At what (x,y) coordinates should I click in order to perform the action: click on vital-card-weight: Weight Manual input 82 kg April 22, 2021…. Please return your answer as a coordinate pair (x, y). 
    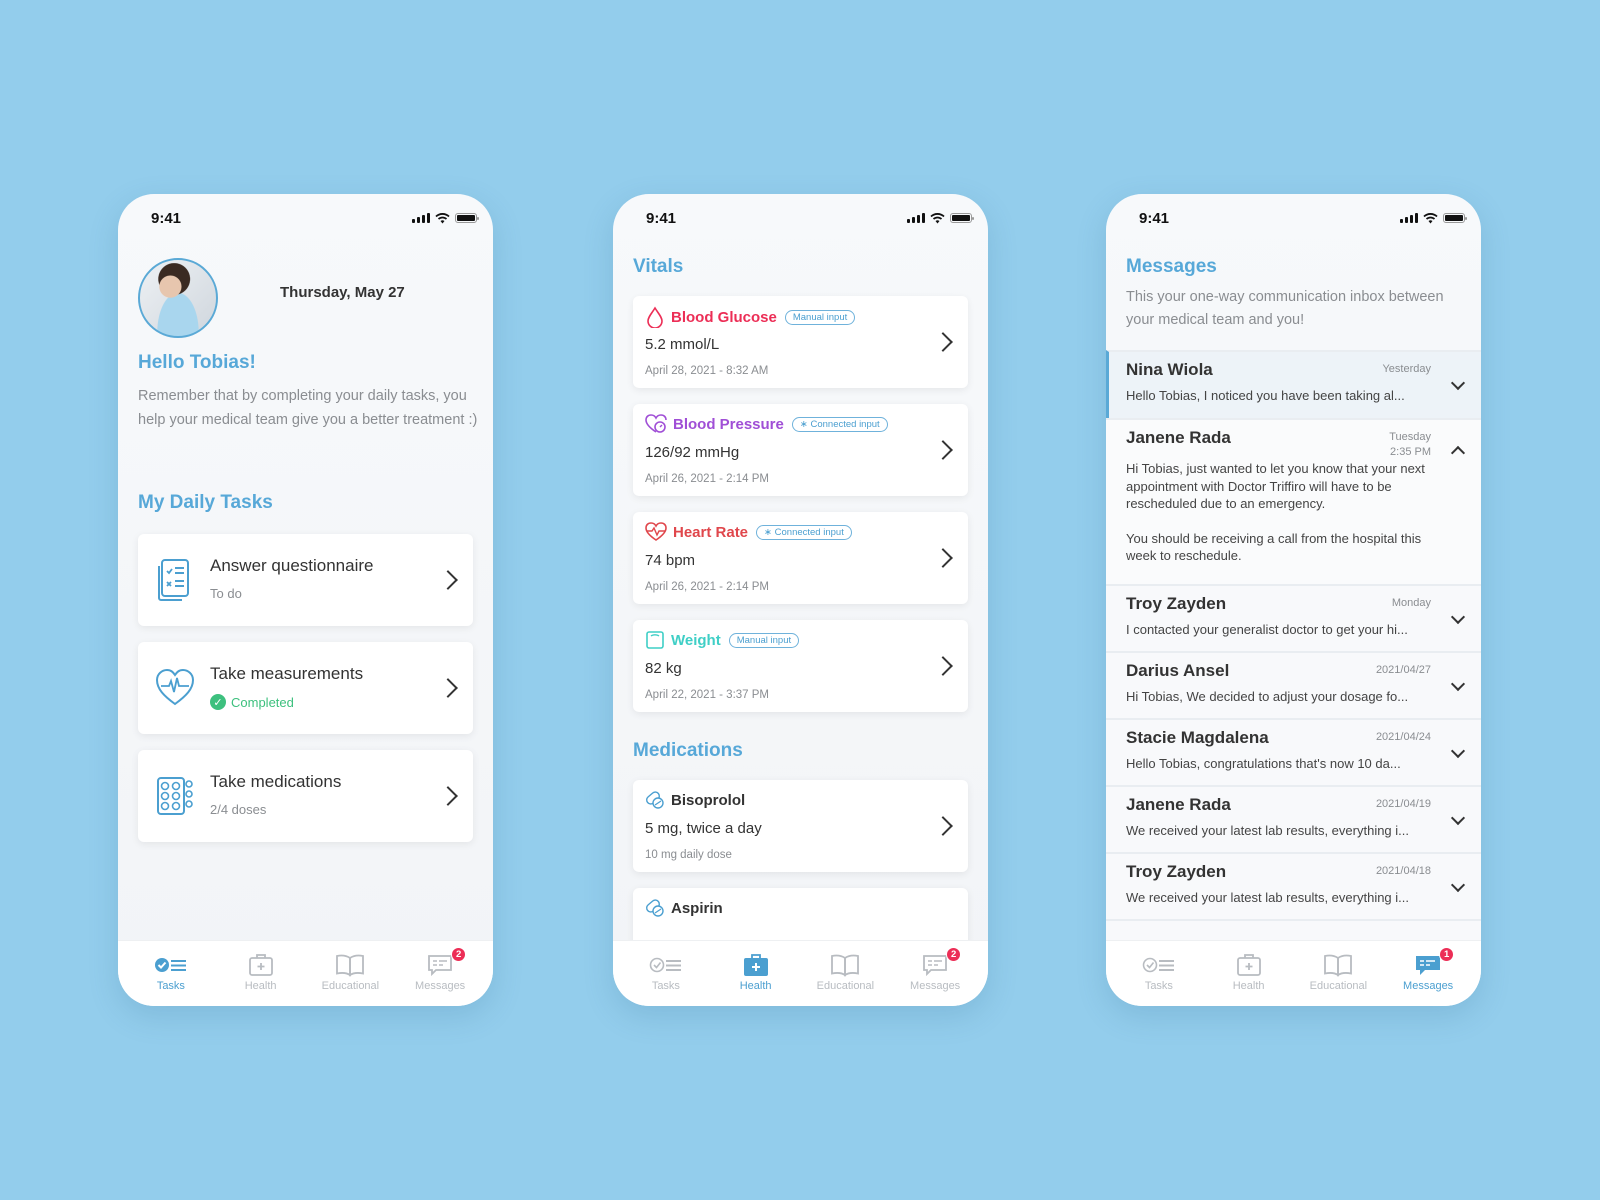
    Looking at the image, I should click on (800, 666).